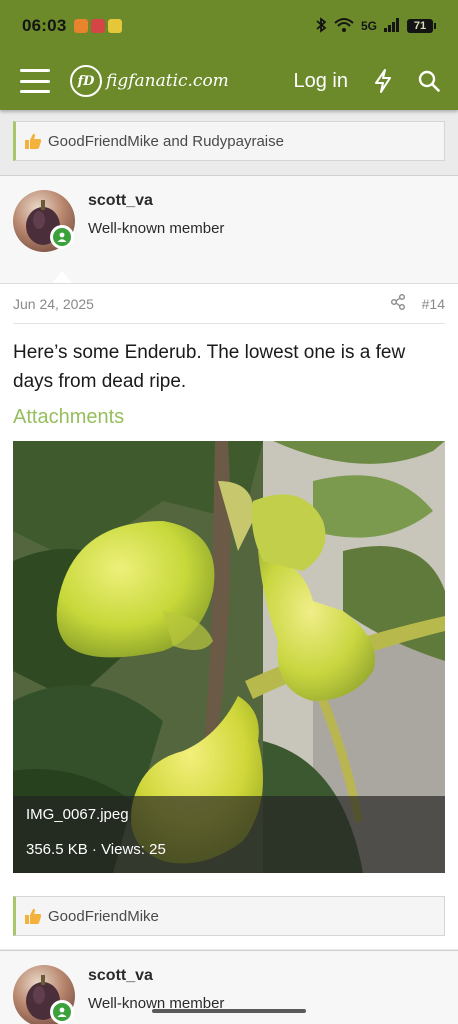  I want to click on battery-icon: 71, so click(421, 26).